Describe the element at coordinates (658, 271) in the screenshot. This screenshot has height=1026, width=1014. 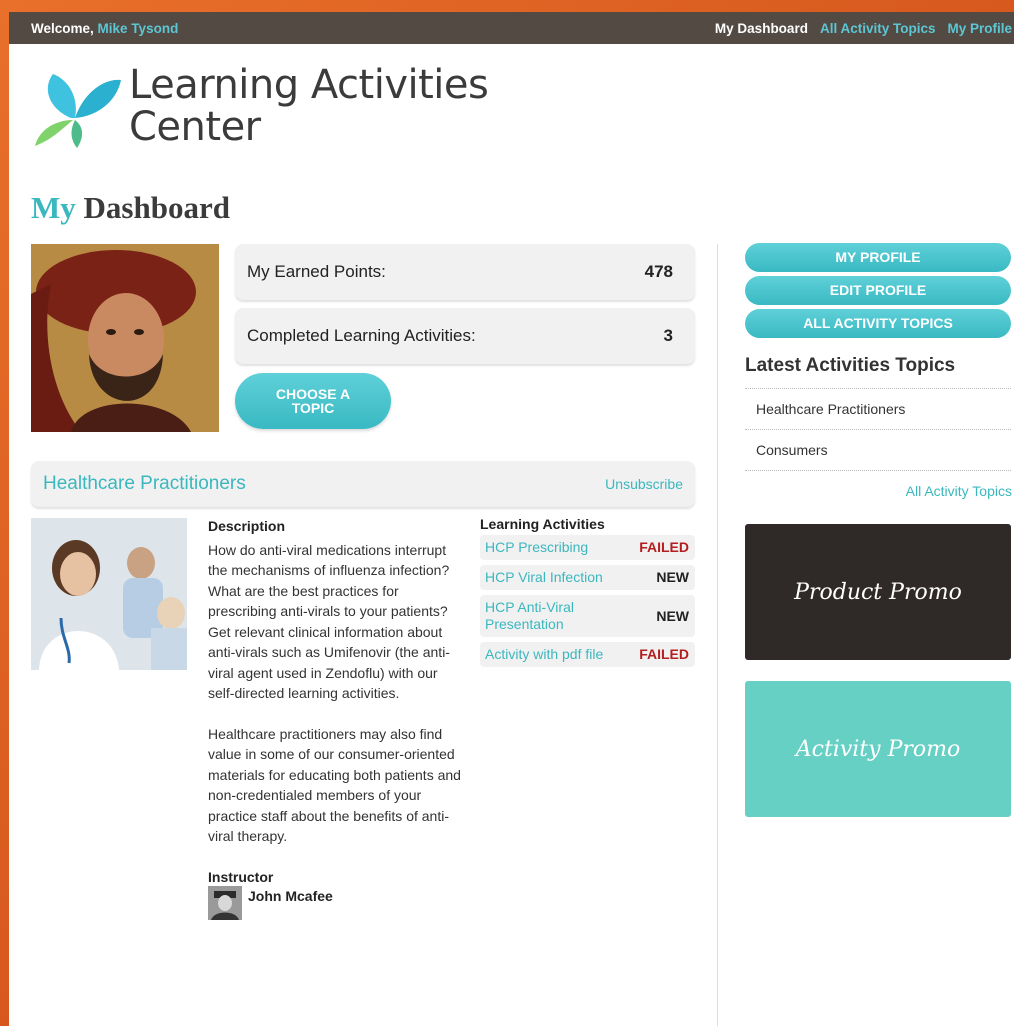
I see `earned-points-value: 478` at that location.